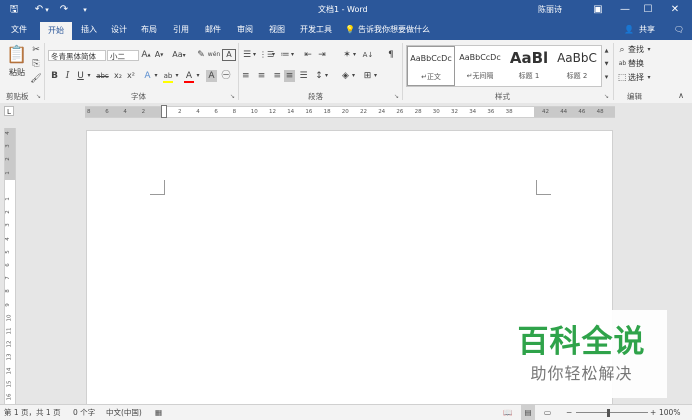  Describe the element at coordinates (607, 96) in the screenshot. I see `styles-launcher-icon: ↘` at that location.